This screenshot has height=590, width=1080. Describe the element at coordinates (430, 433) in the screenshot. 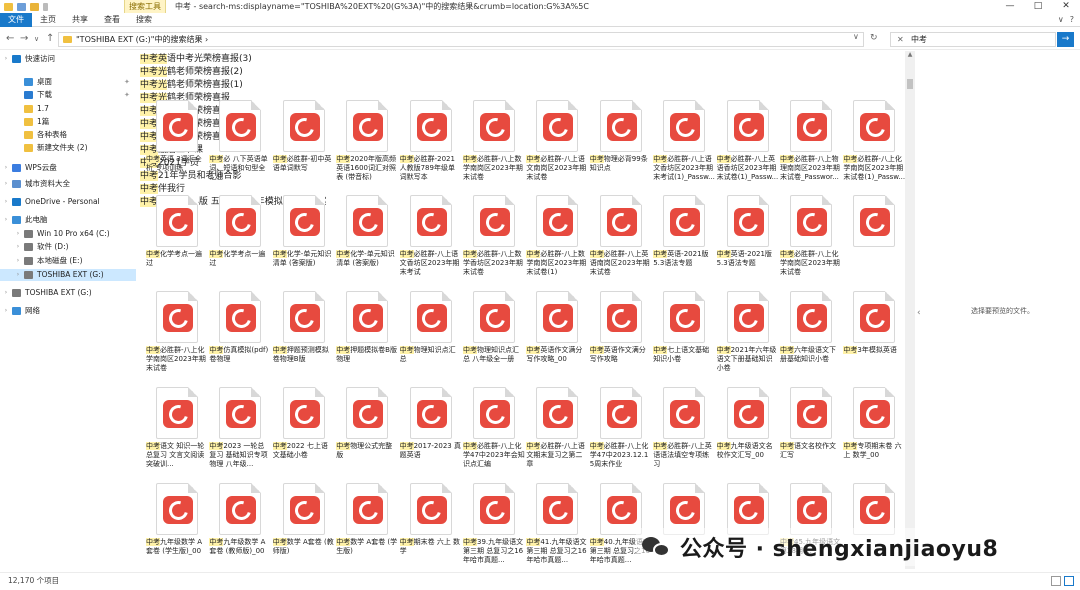

I see `file-tile: 中考2017-2023 真题英语` at that location.